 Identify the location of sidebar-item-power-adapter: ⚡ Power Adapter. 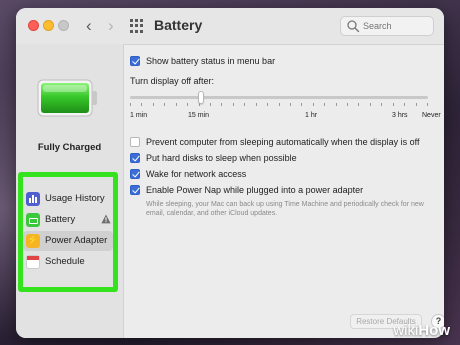
(68, 241).